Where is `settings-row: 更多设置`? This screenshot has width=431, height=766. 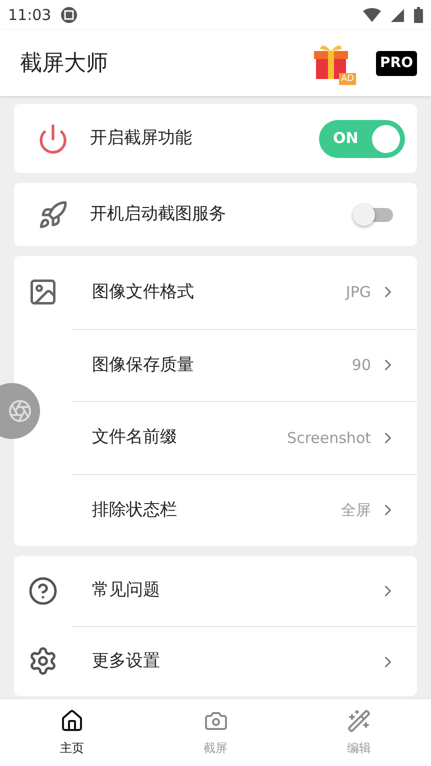
settings-row: 更多设置 is located at coordinates (244, 661).